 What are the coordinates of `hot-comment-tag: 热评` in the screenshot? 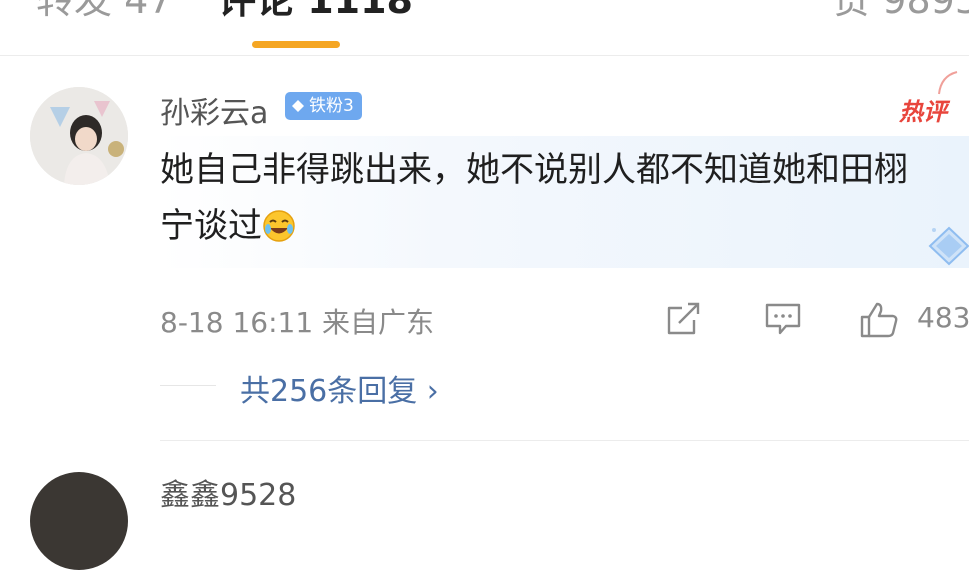 It's located at (928, 99).